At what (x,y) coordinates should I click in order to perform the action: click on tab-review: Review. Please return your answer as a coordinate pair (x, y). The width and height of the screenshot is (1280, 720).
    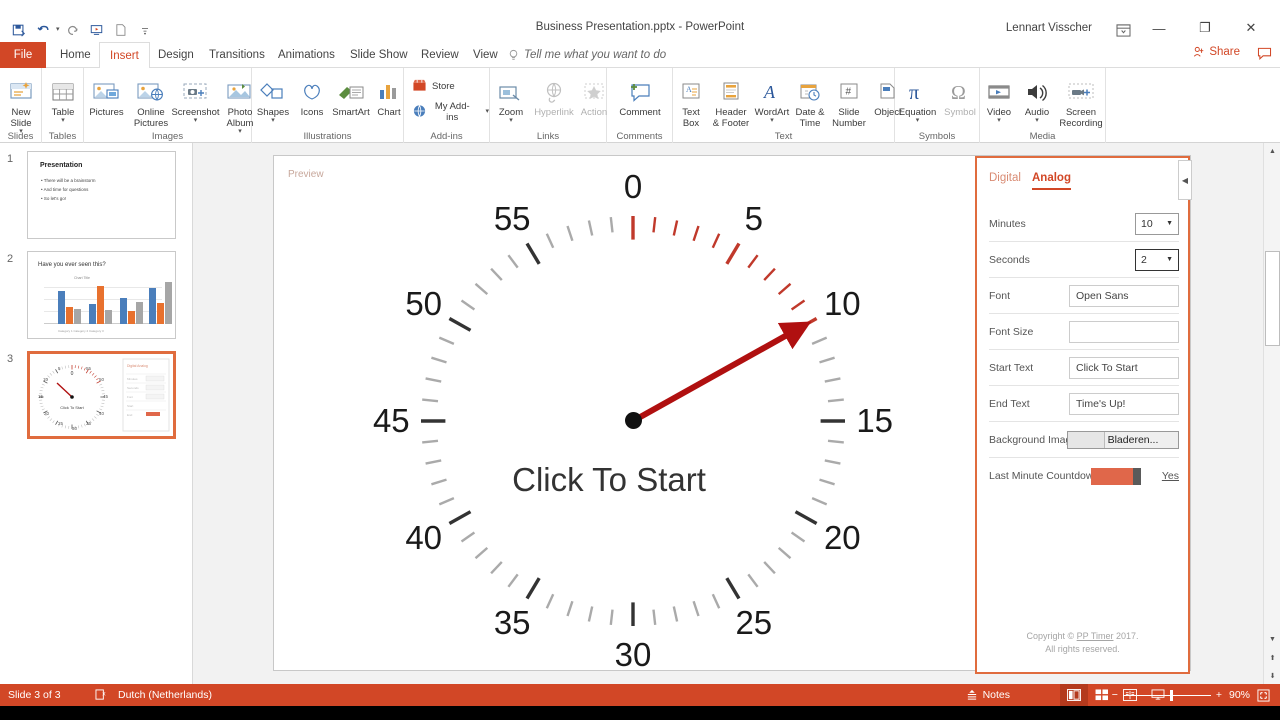
    Looking at the image, I should click on (440, 55).